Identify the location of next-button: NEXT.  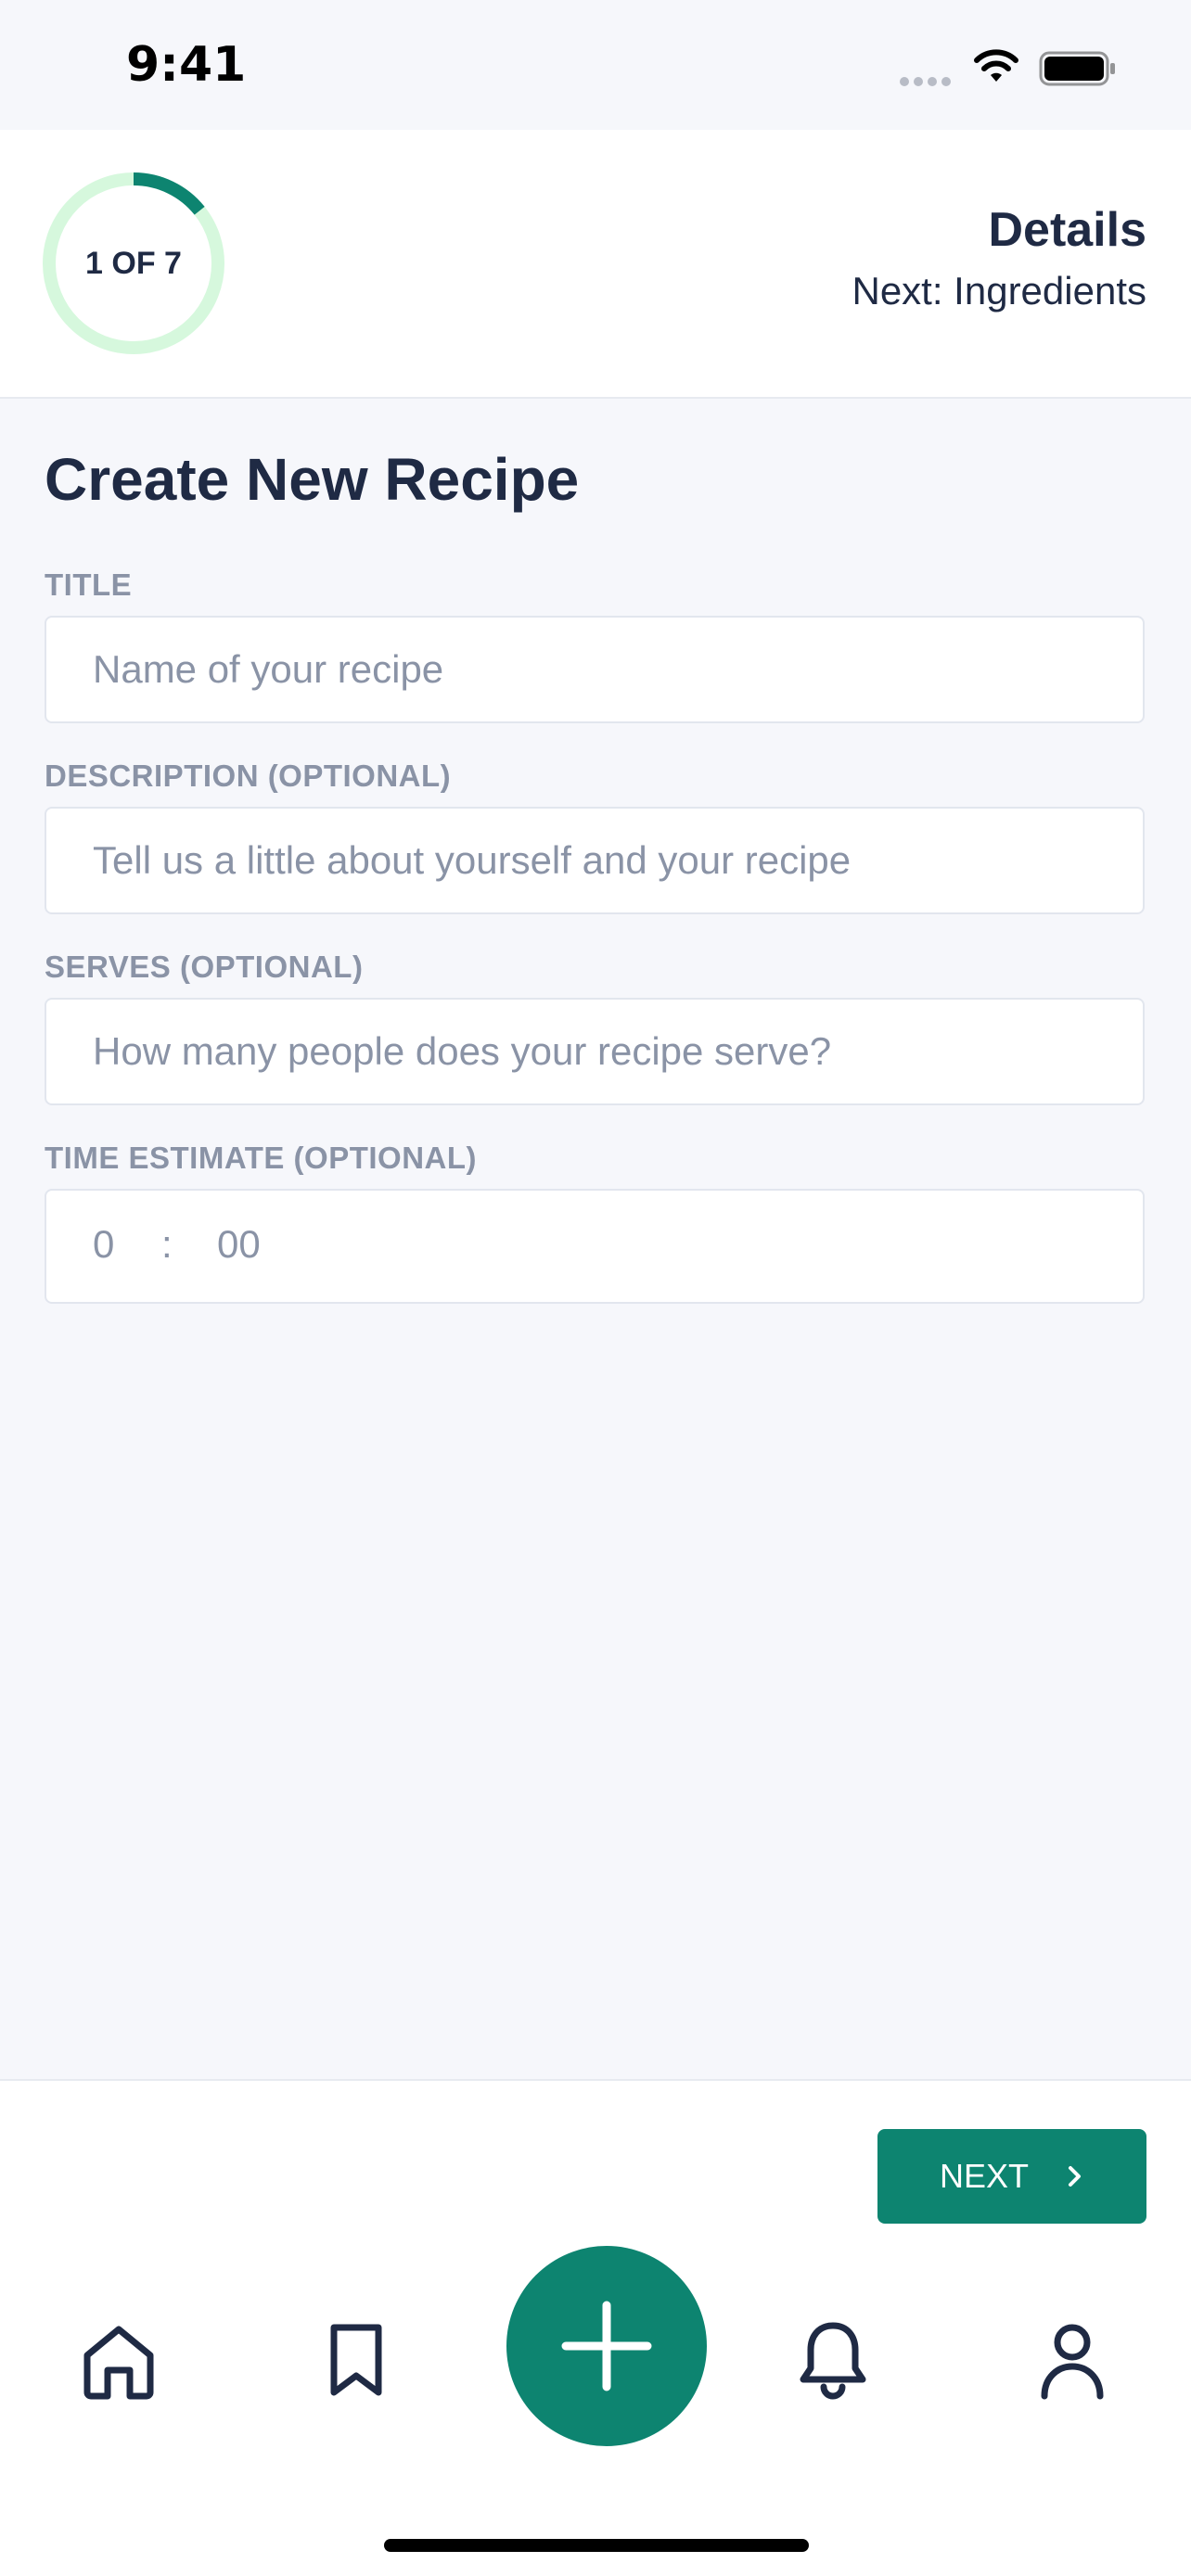
(1011, 2177).